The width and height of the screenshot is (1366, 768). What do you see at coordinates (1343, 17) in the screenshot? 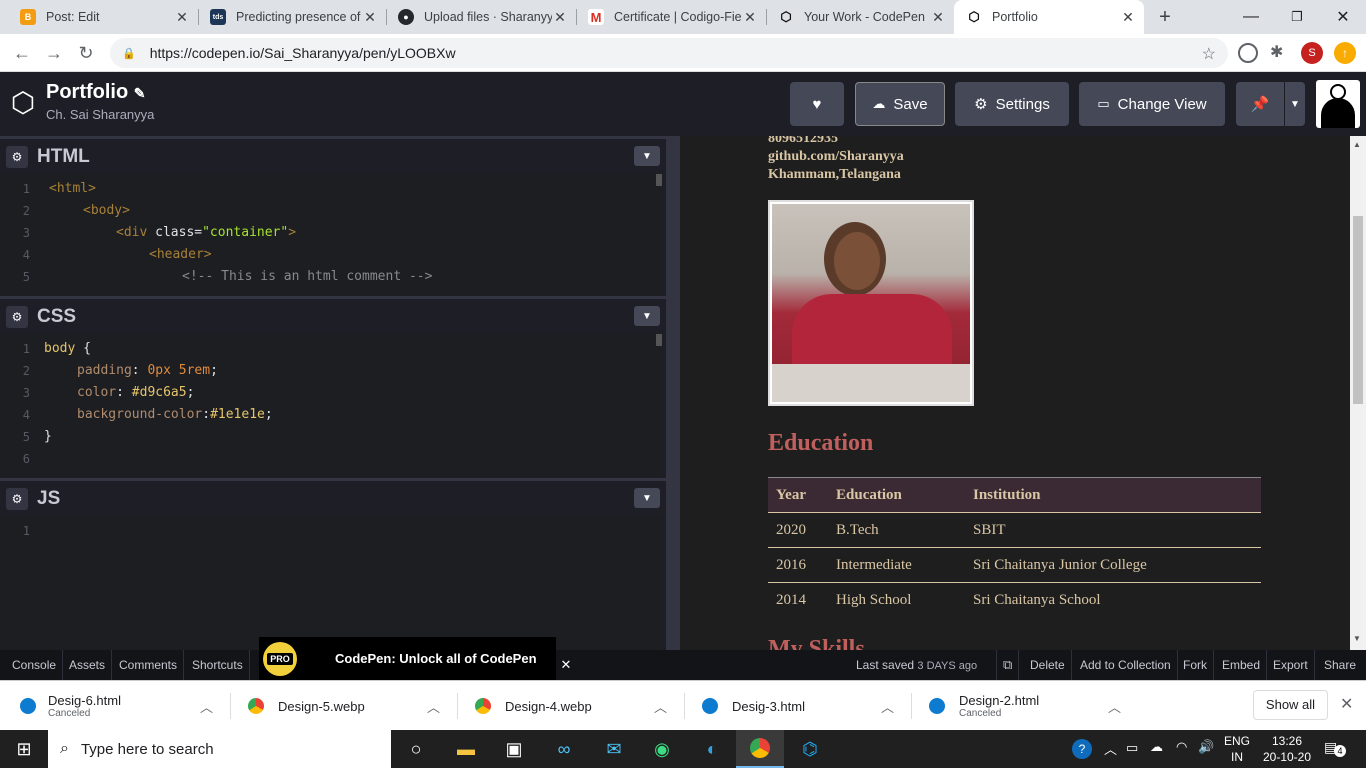
I see `close-window-button: ✕` at bounding box center [1343, 17].